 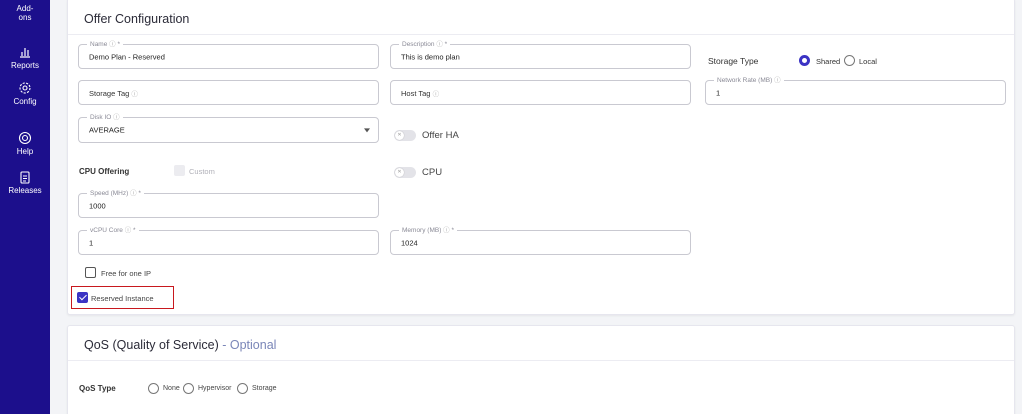 I want to click on cpu-offering-label: CPU Offering, so click(x=104, y=171).